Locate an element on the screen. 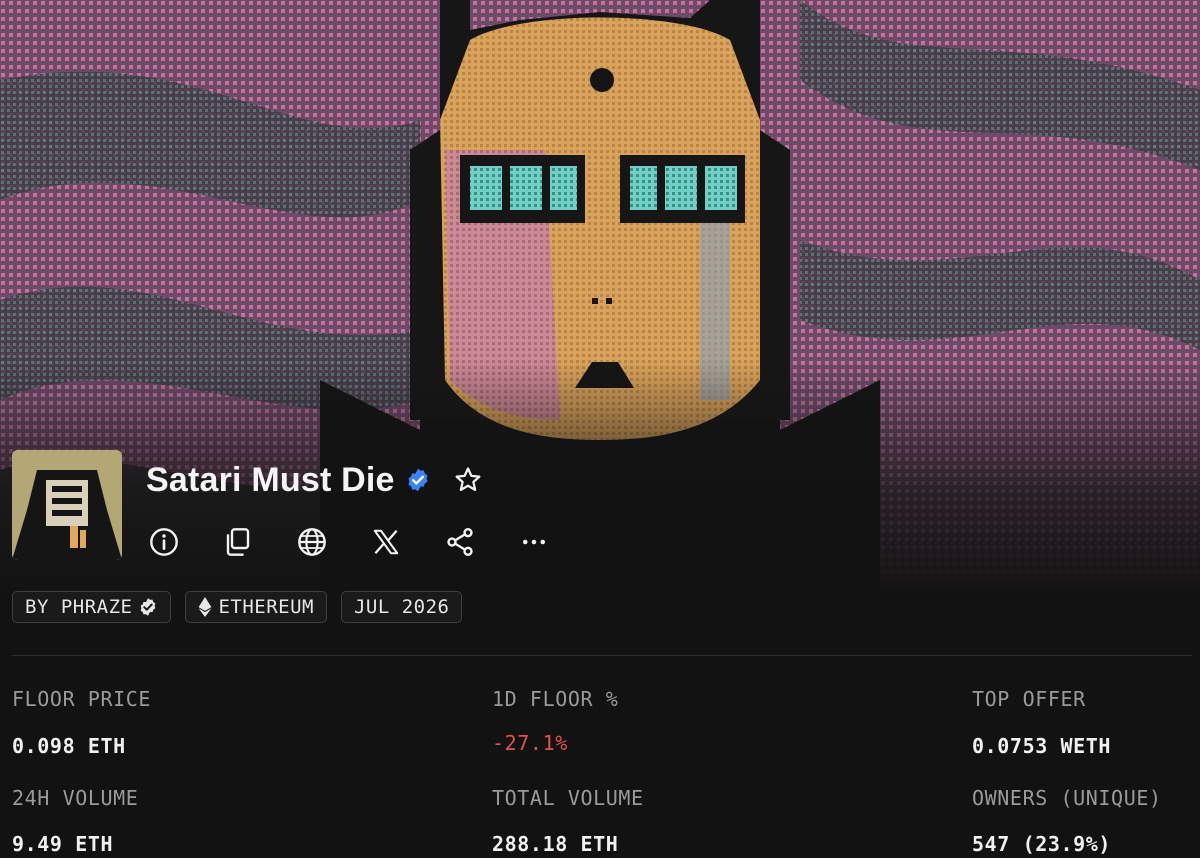  floor-change-label: 1D FLOOR % is located at coordinates (555, 699).